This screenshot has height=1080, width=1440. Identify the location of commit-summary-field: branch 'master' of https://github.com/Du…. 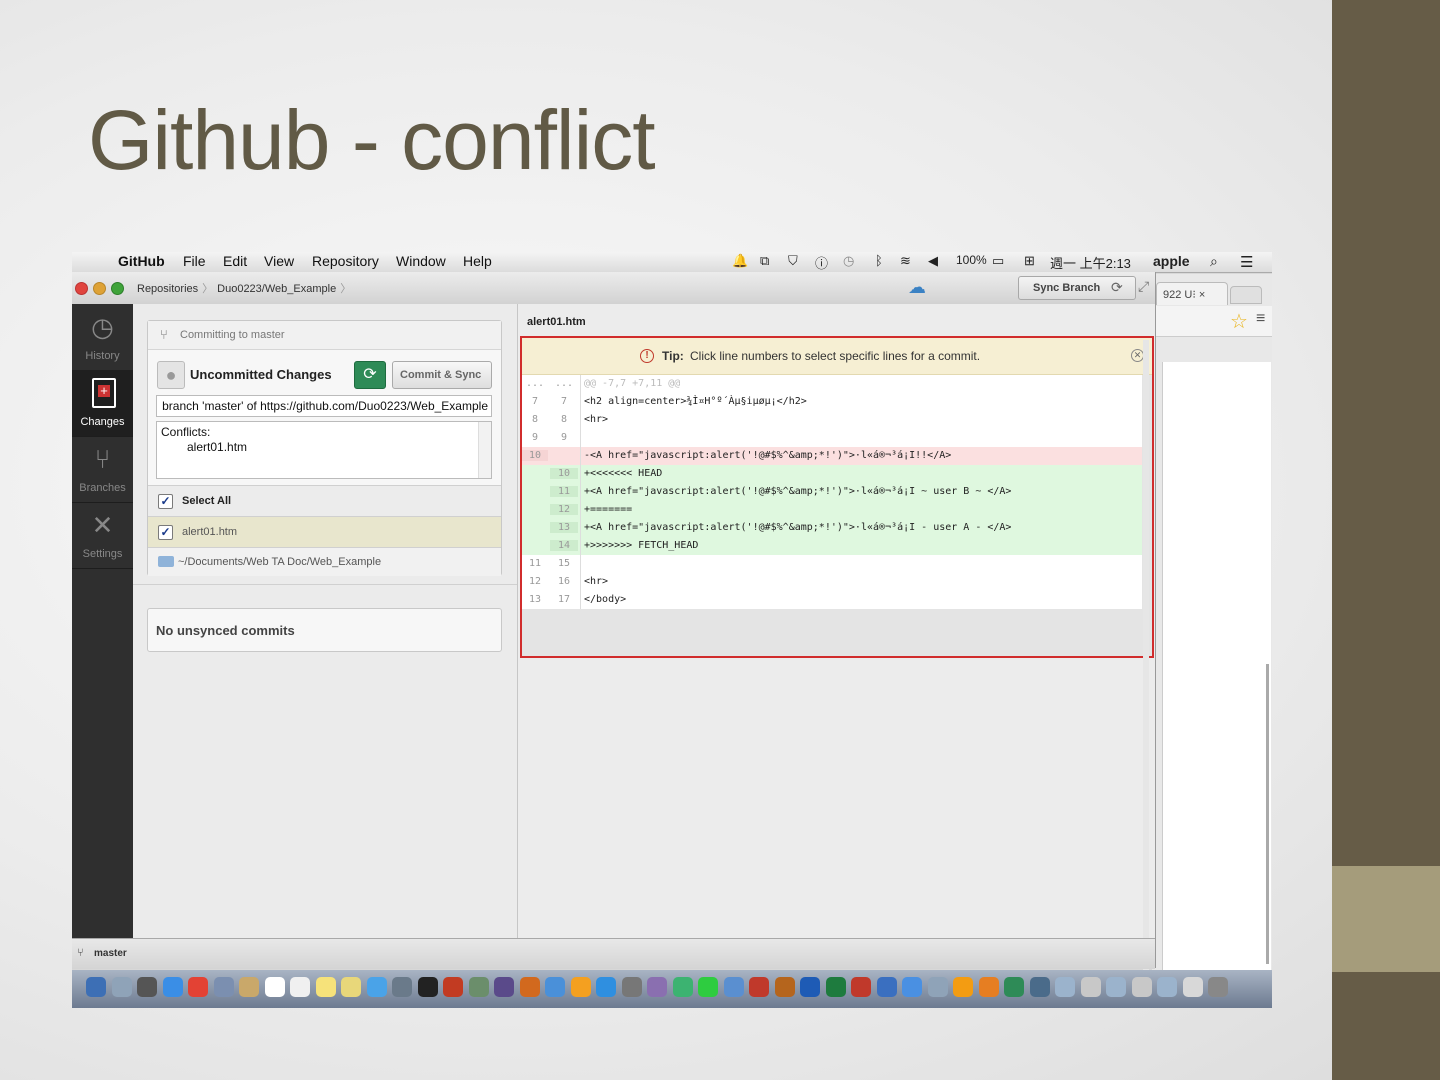
(324, 406).